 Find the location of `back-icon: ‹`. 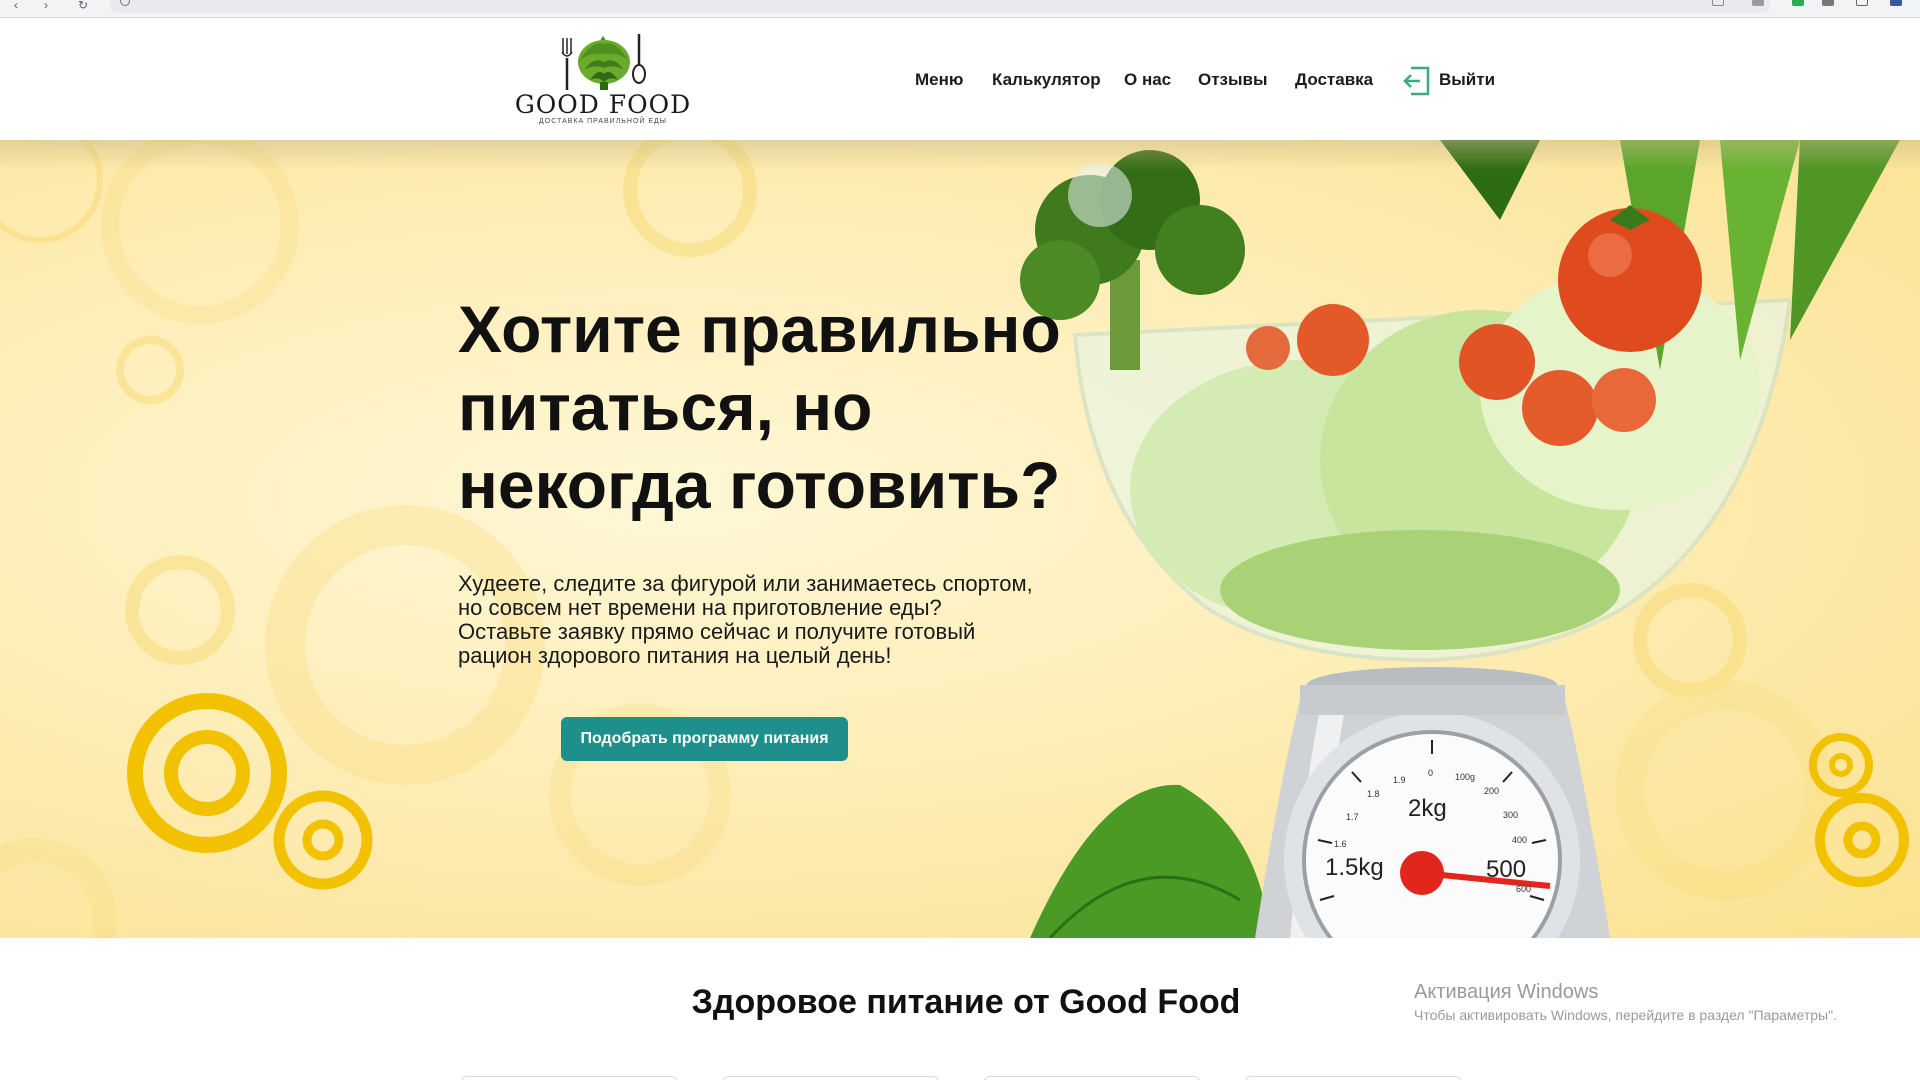

back-icon: ‹ is located at coordinates (16, 5).